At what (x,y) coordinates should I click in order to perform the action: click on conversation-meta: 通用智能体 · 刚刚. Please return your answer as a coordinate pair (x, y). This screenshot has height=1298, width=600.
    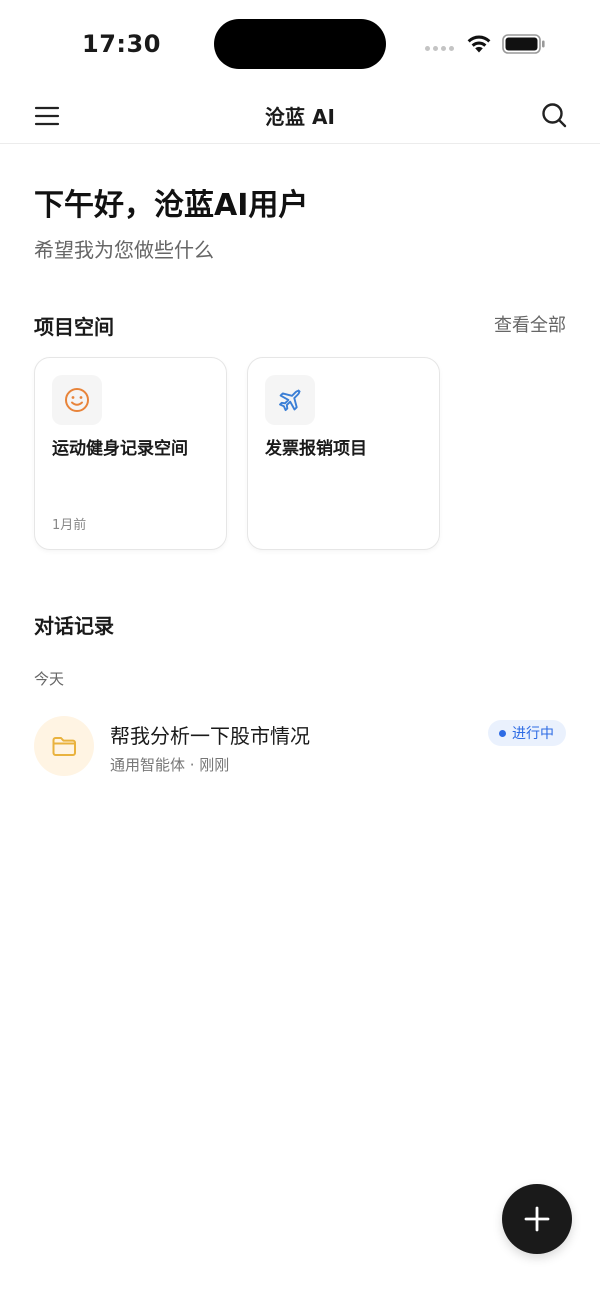
    Looking at the image, I should click on (170, 765).